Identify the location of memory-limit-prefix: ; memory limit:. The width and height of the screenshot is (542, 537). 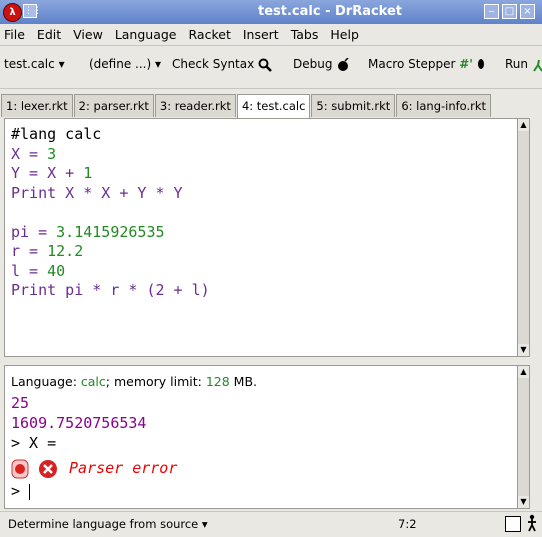
(155, 381).